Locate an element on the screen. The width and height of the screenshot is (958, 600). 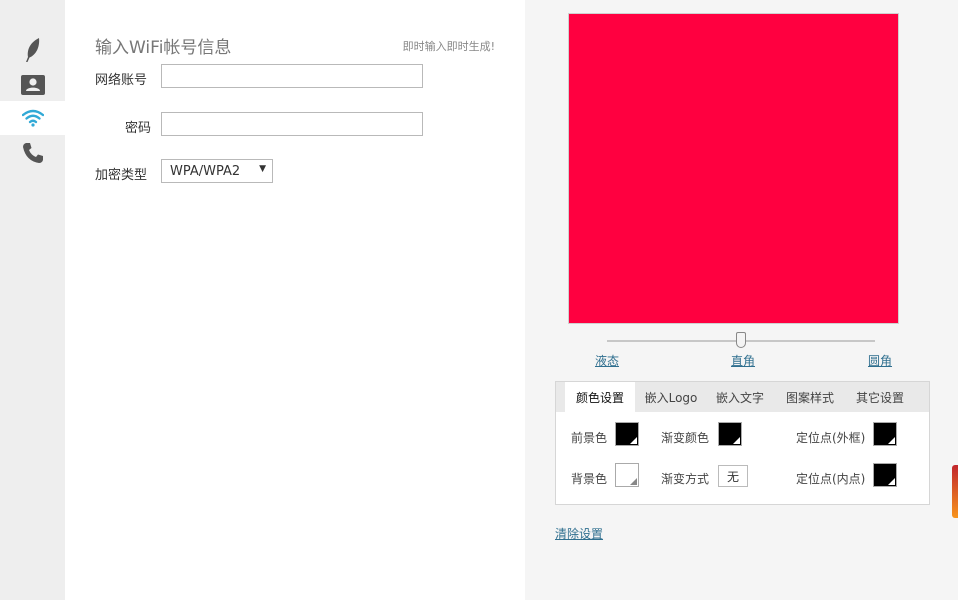
password-input is located at coordinates (292, 124).